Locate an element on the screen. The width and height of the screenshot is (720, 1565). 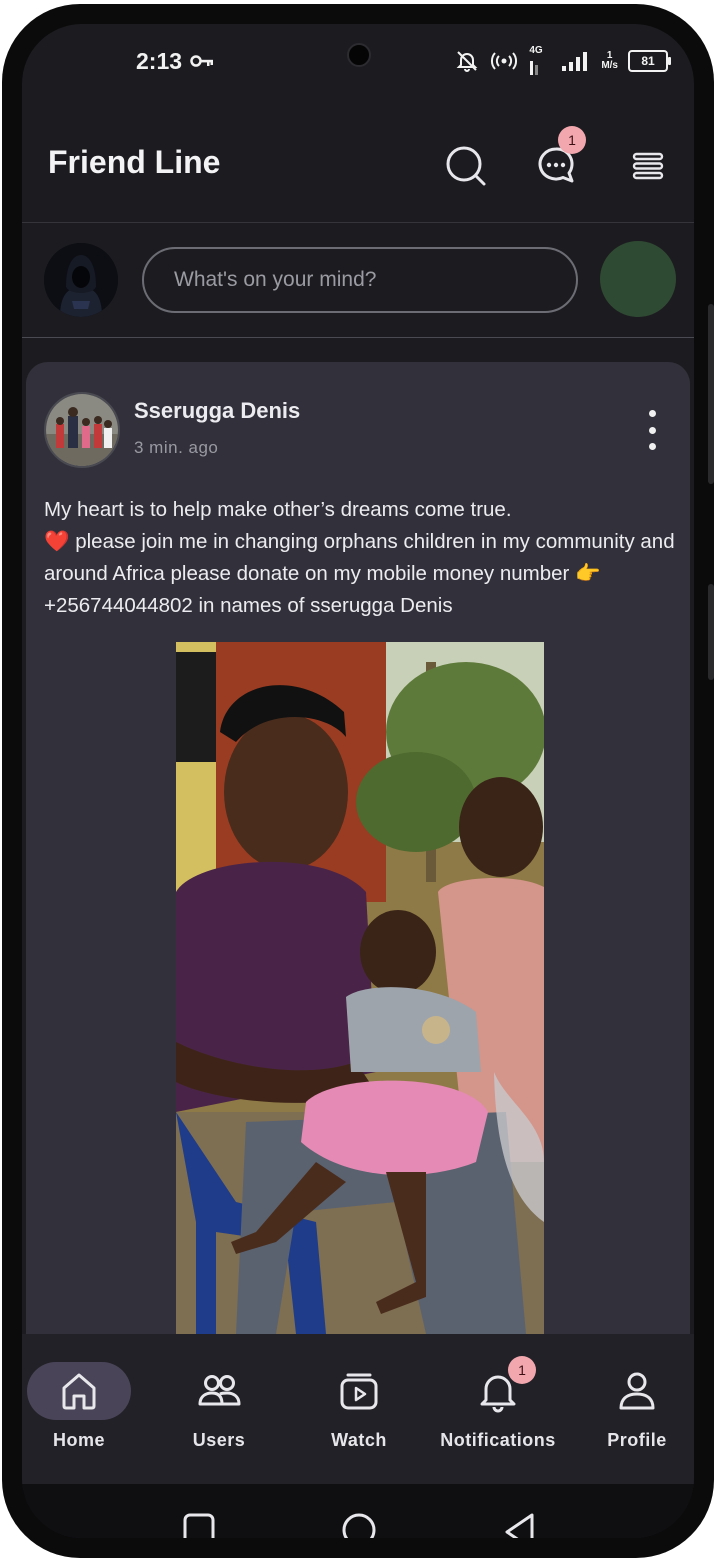
nav-users-label: Users is located at coordinates (219, 1440).